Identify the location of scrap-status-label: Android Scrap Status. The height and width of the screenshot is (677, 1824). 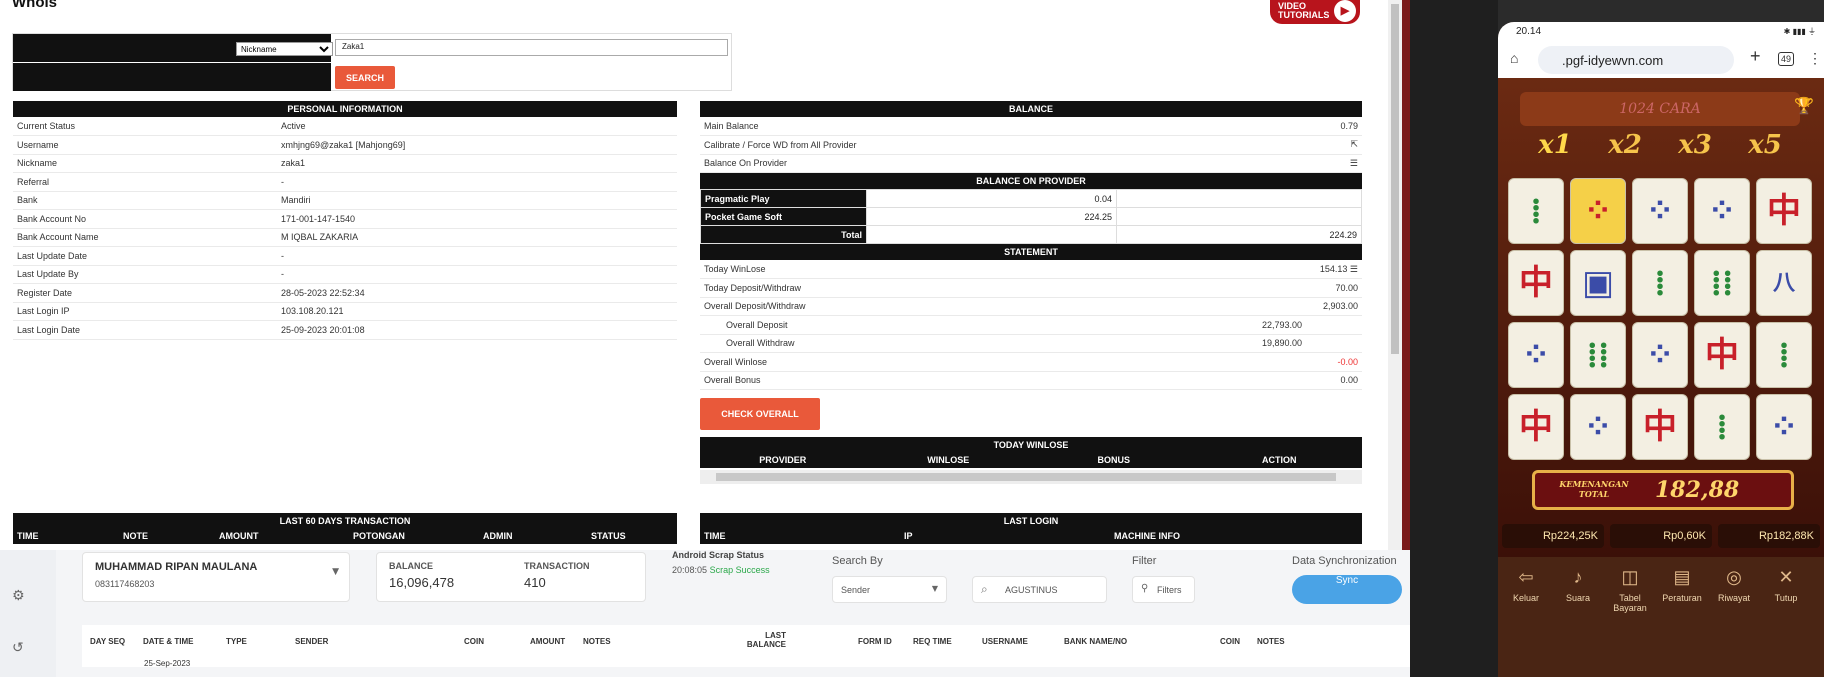
(718, 555).